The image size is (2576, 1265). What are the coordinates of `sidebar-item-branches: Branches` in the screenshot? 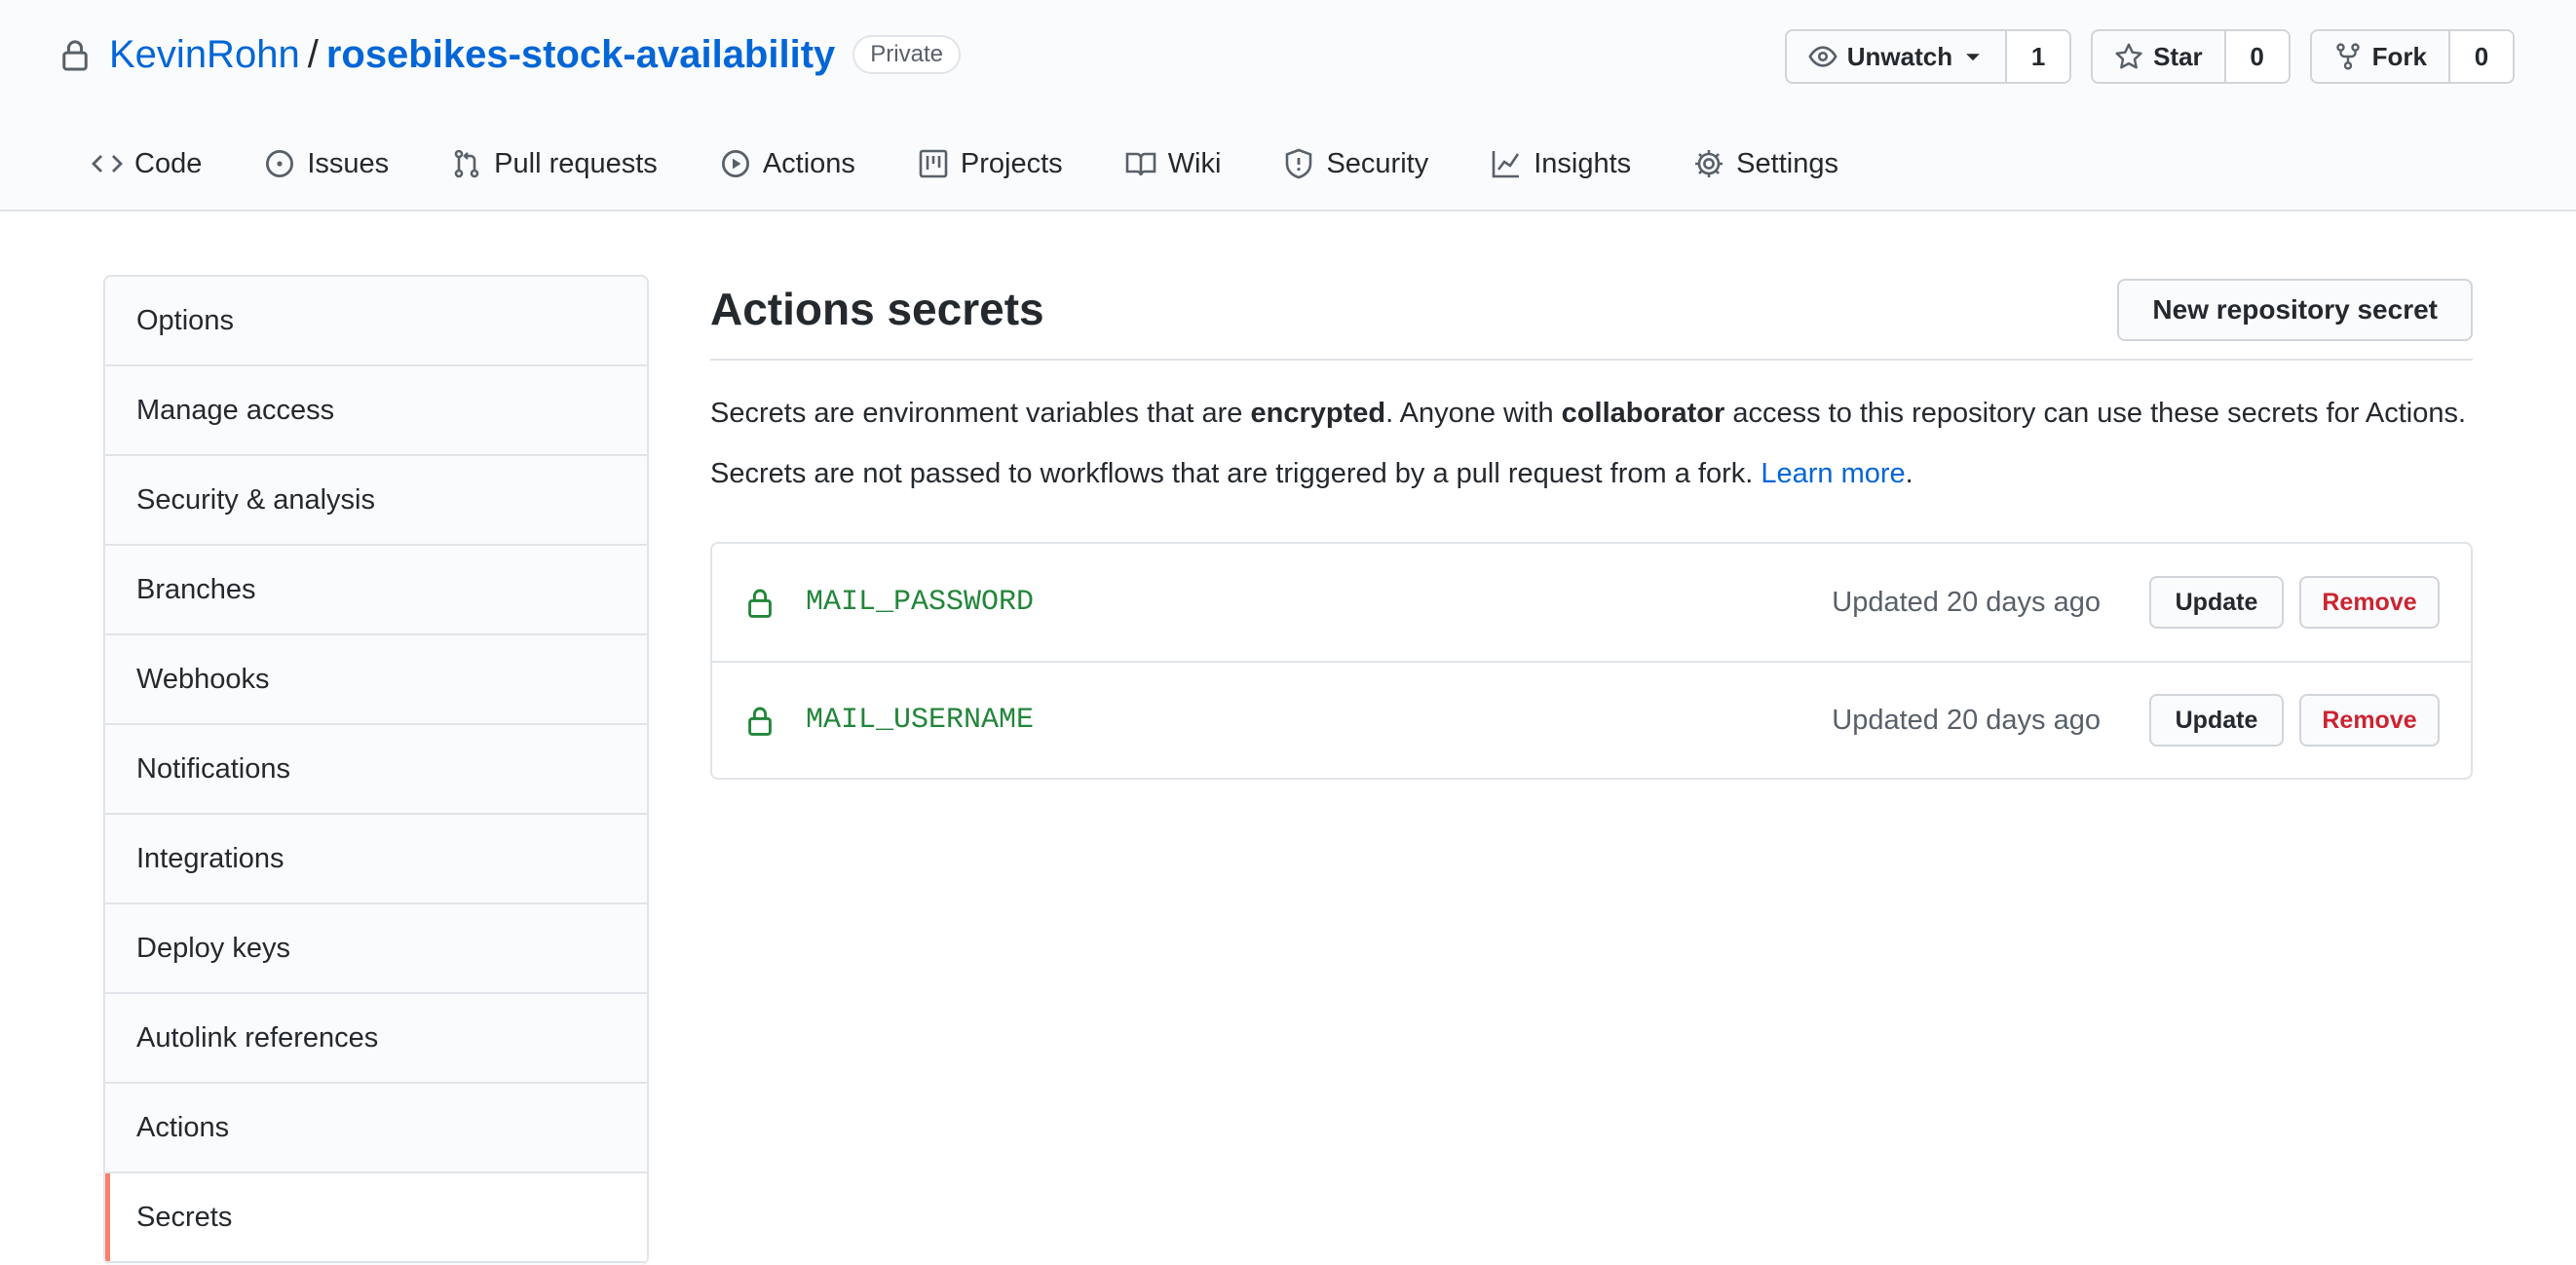 It's located at (376, 590).